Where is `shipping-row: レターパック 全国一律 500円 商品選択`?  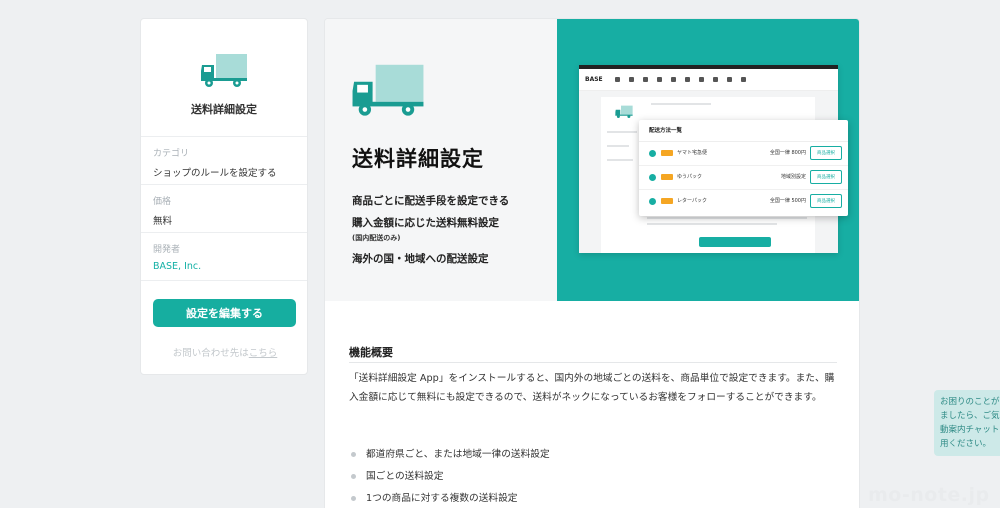 shipping-row: レターパック 全国一律 500円 商品選択 is located at coordinates (743, 202).